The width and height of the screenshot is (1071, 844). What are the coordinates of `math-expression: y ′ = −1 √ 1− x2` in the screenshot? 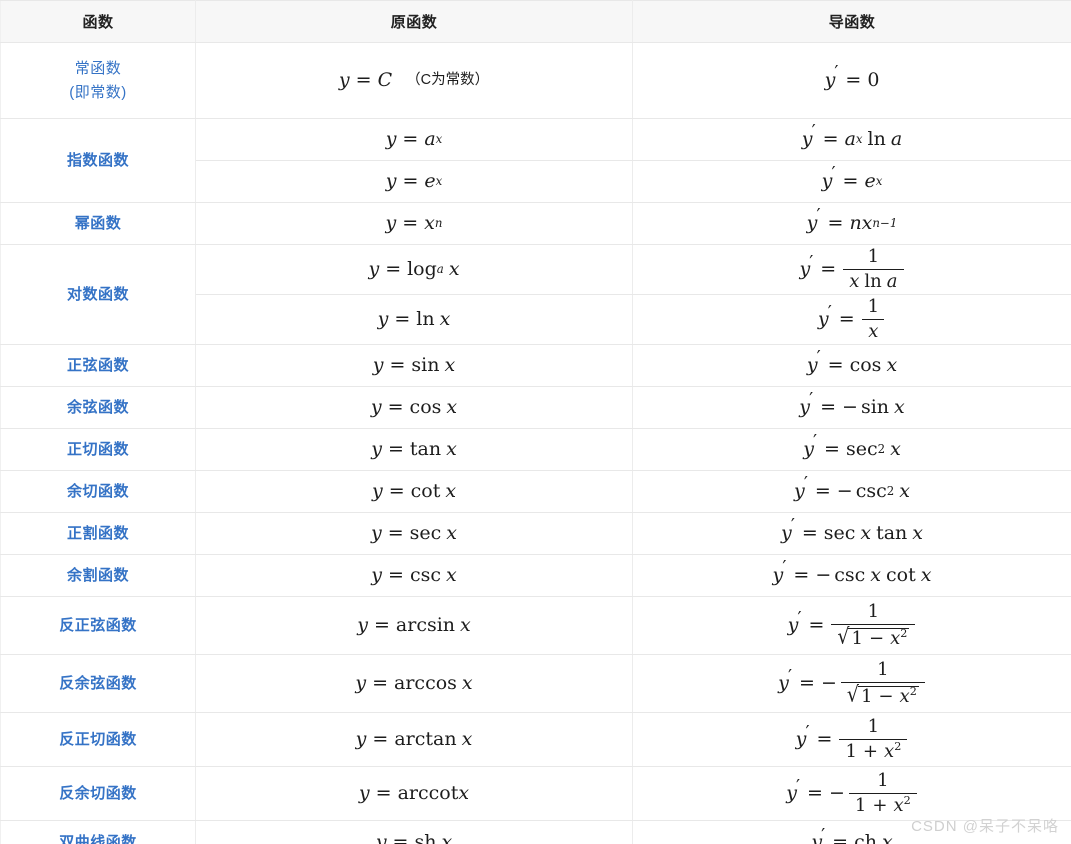 It's located at (852, 683).